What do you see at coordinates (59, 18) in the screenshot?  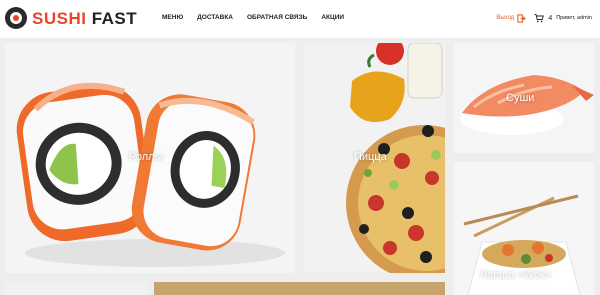 I see `brand-name-part1: SUSHI` at bounding box center [59, 18].